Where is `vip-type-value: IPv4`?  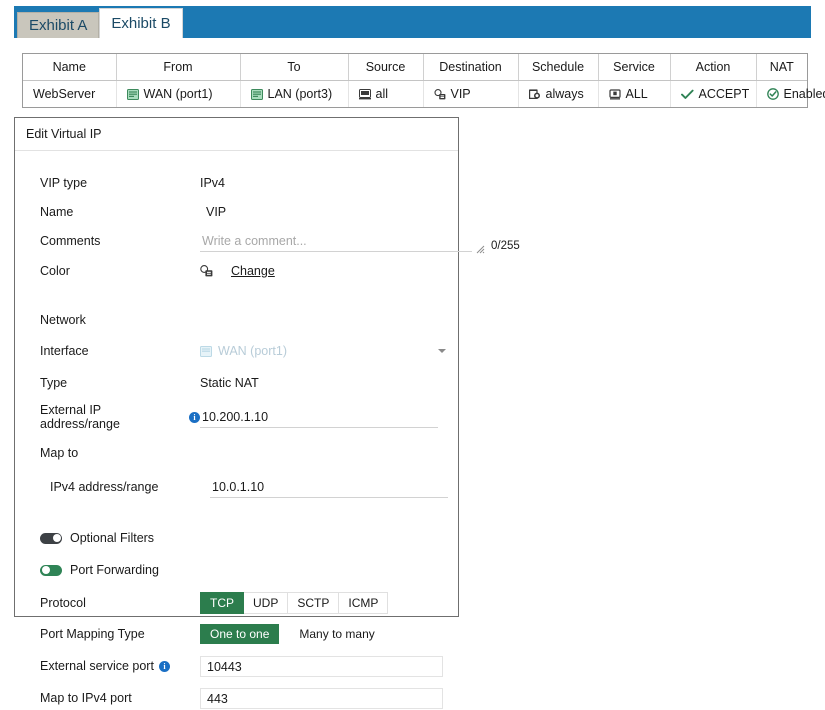
vip-type-value: IPv4 is located at coordinates (329, 183).